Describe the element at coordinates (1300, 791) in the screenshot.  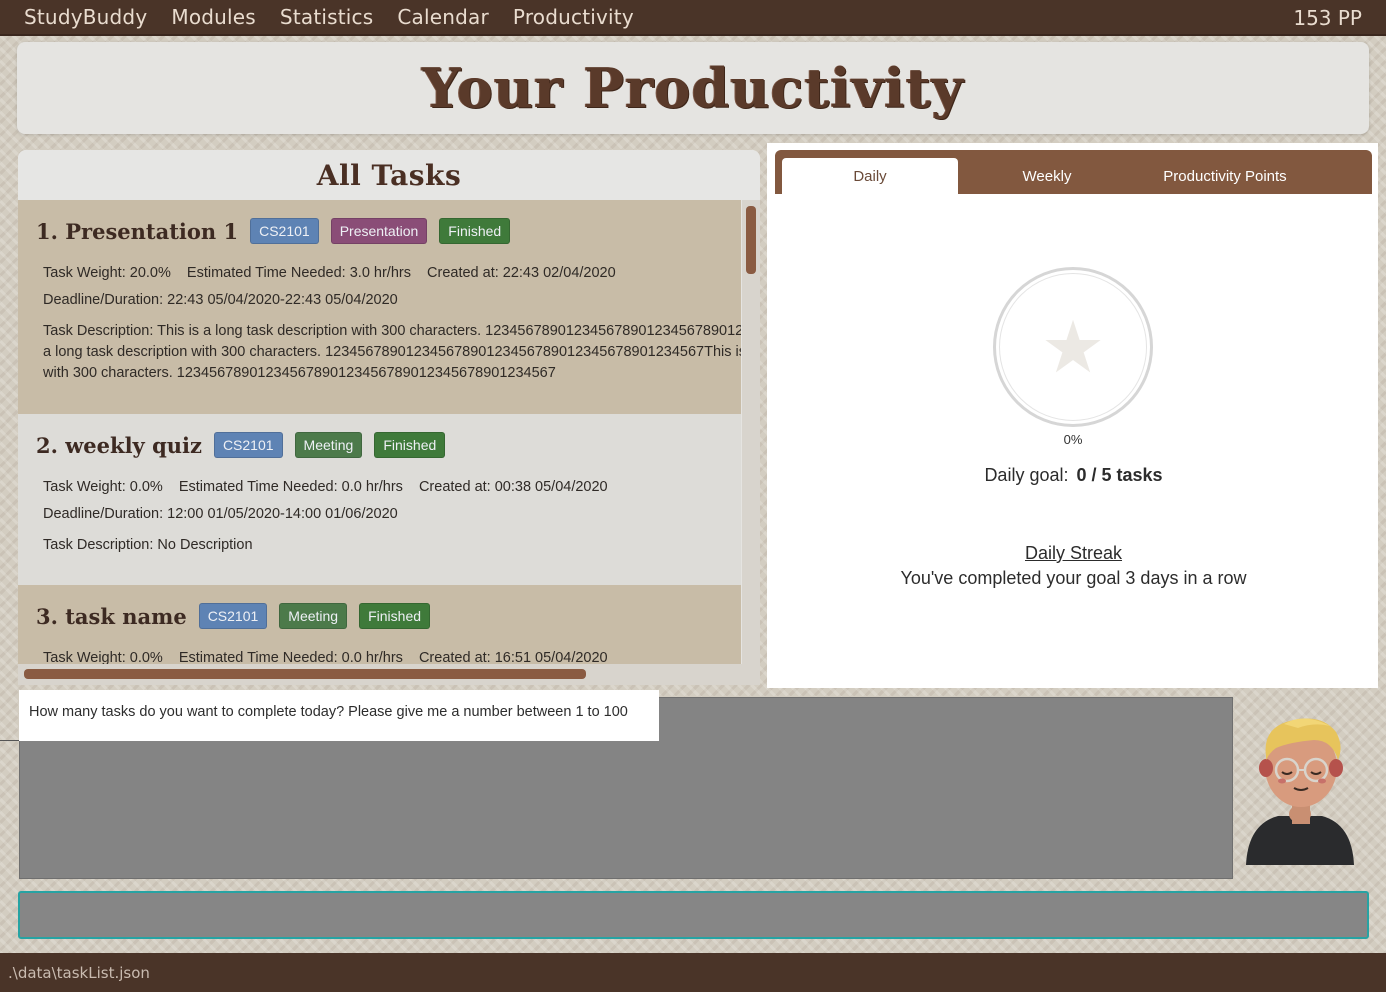
I see `avatar-icon` at that location.